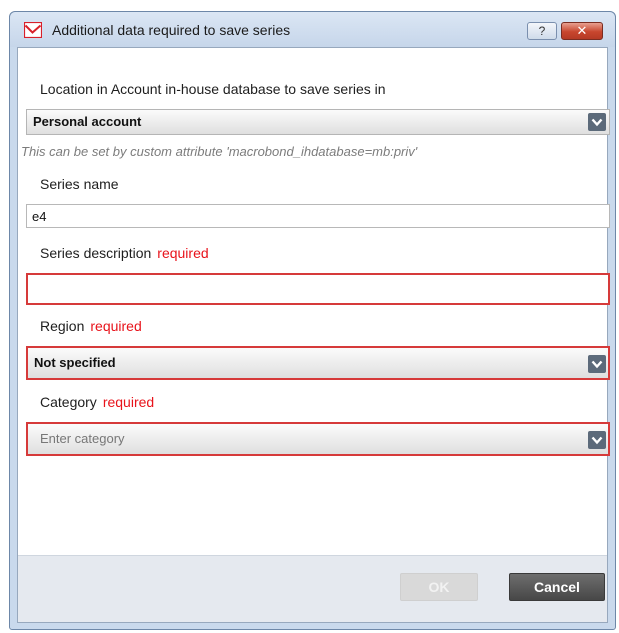 The width and height of the screenshot is (619, 633). What do you see at coordinates (33, 30) in the screenshot?
I see `chart-line-icon` at bounding box center [33, 30].